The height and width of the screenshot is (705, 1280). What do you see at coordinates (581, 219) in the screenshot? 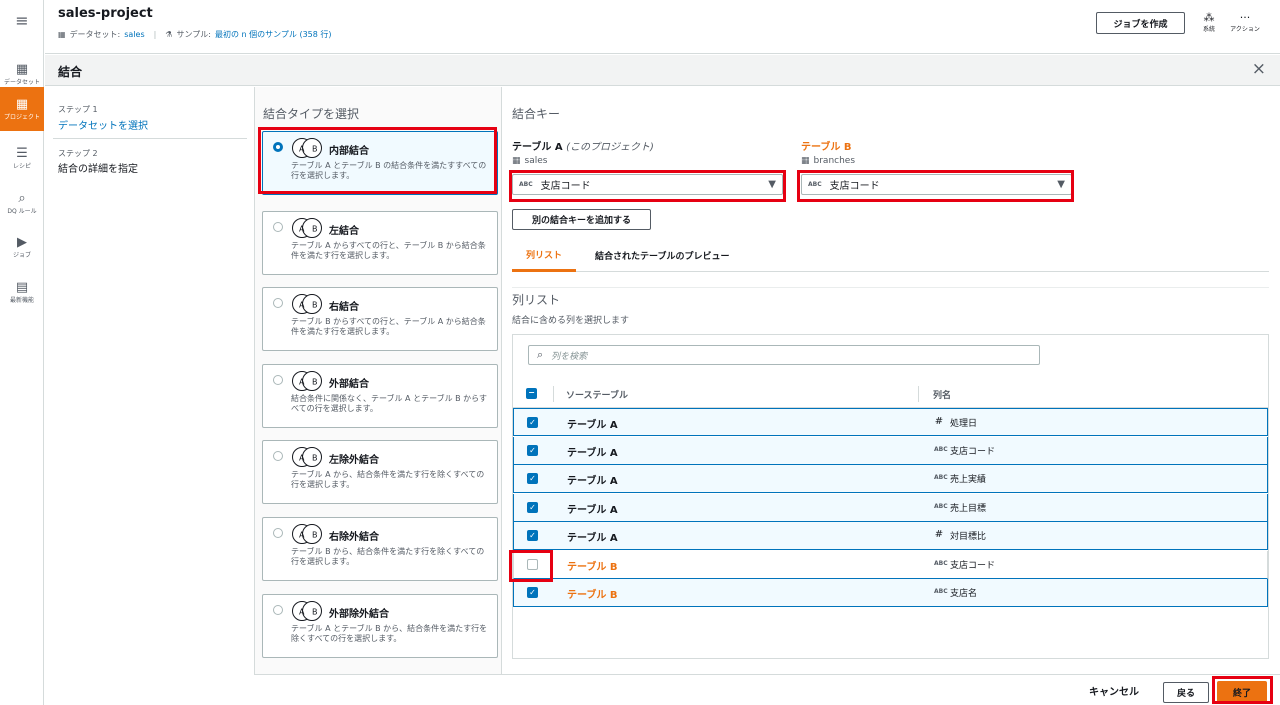
I see `add-join-key-button: 別の結合キーを追加する` at bounding box center [581, 219].